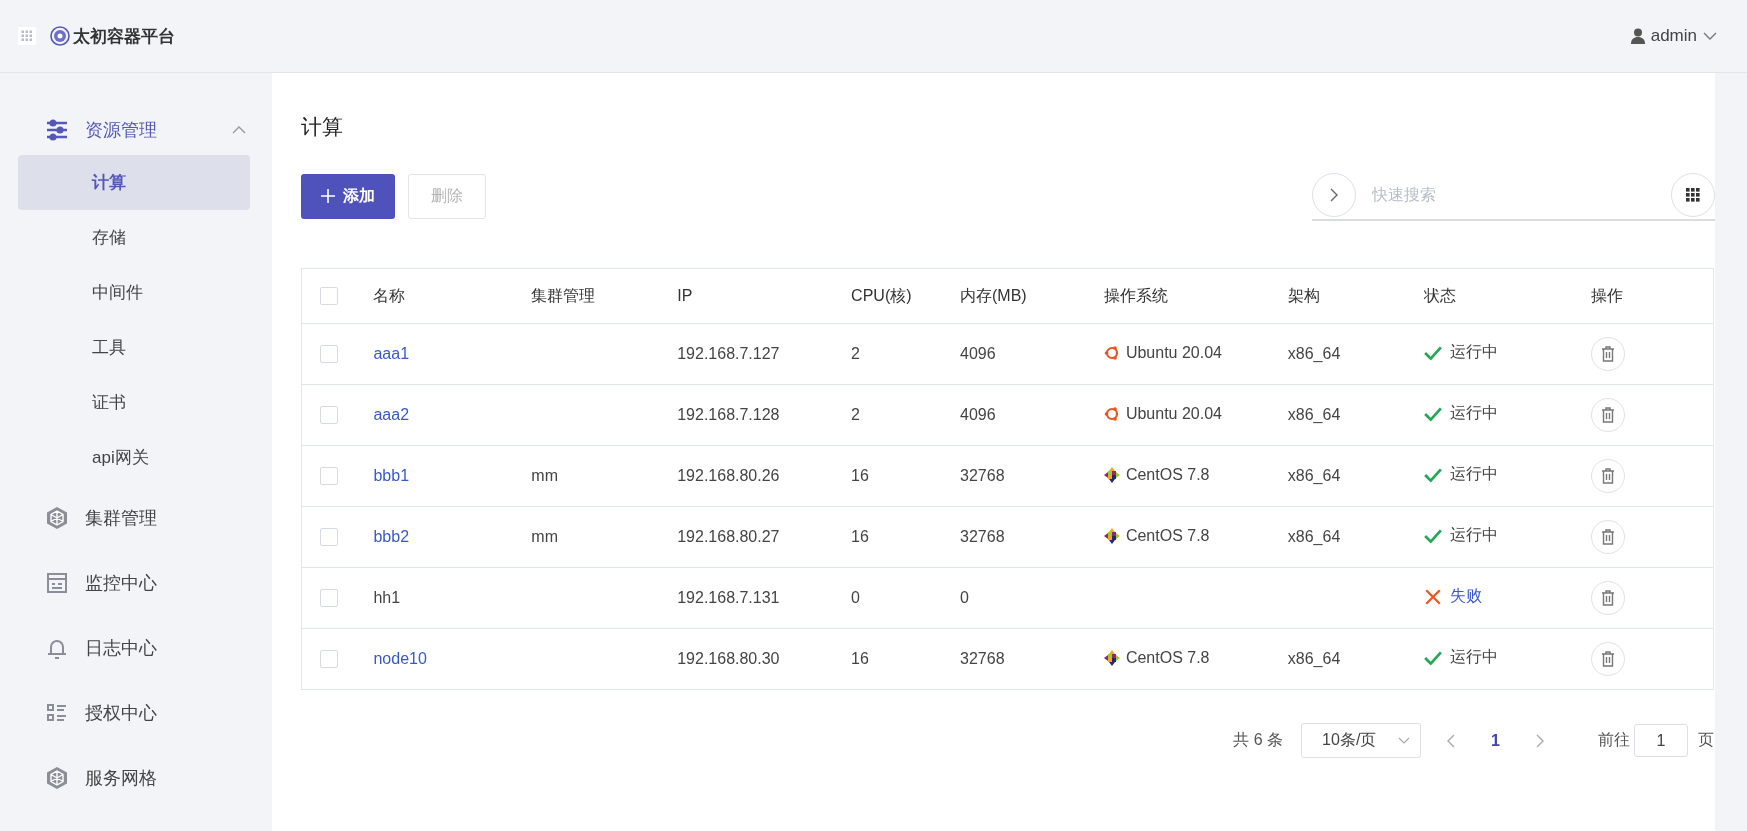 The image size is (1747, 831). I want to click on apps-icon, so click(27, 36).